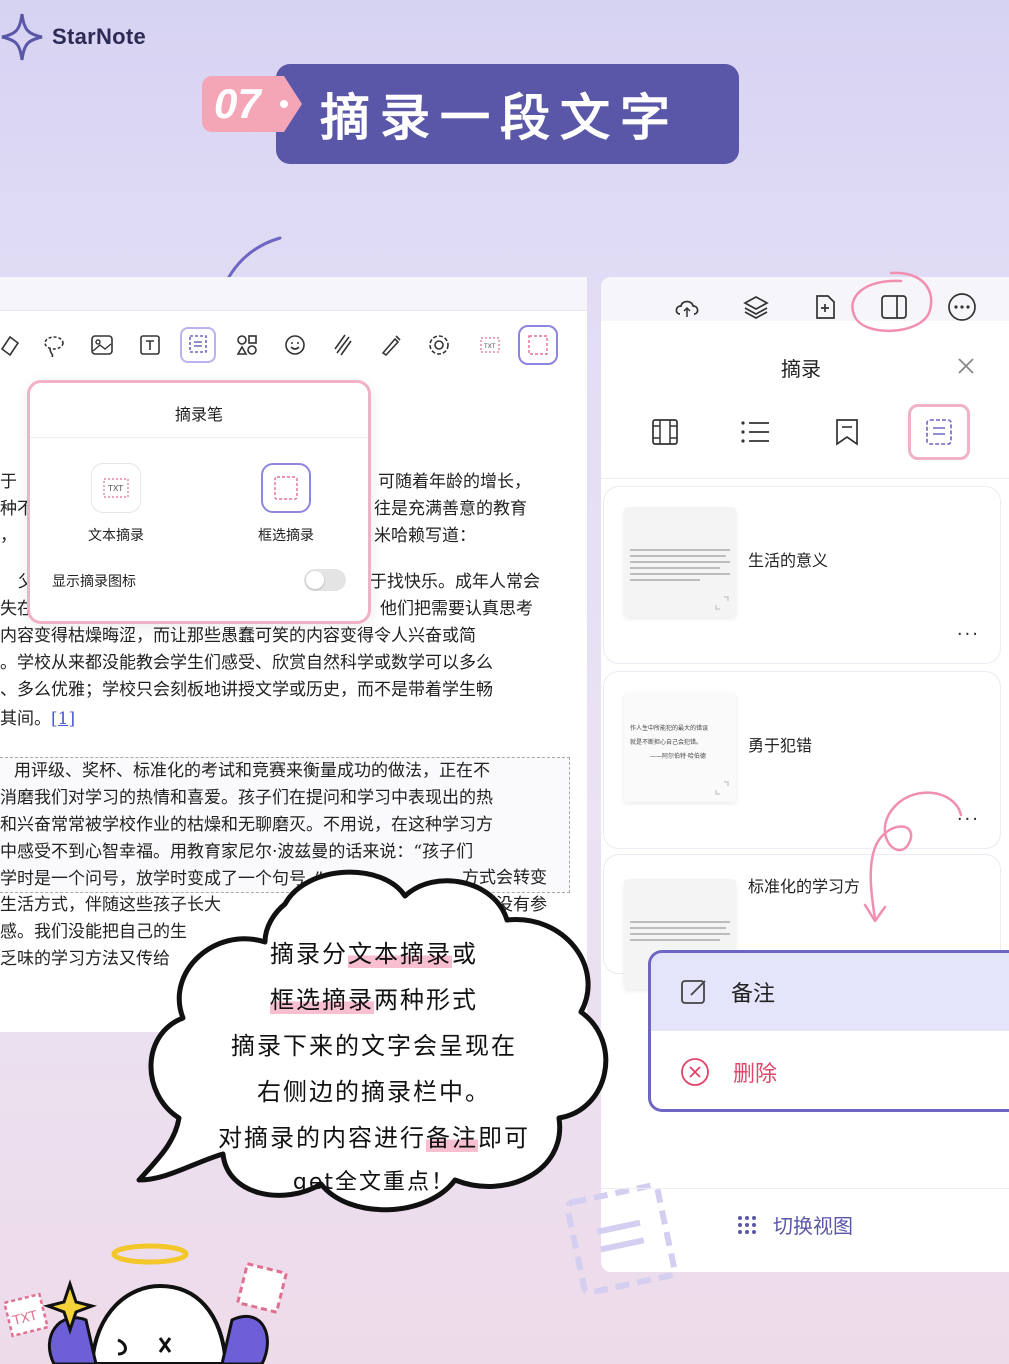 The image size is (1009, 1364). I want to click on document-top-bar, so click(293, 294).